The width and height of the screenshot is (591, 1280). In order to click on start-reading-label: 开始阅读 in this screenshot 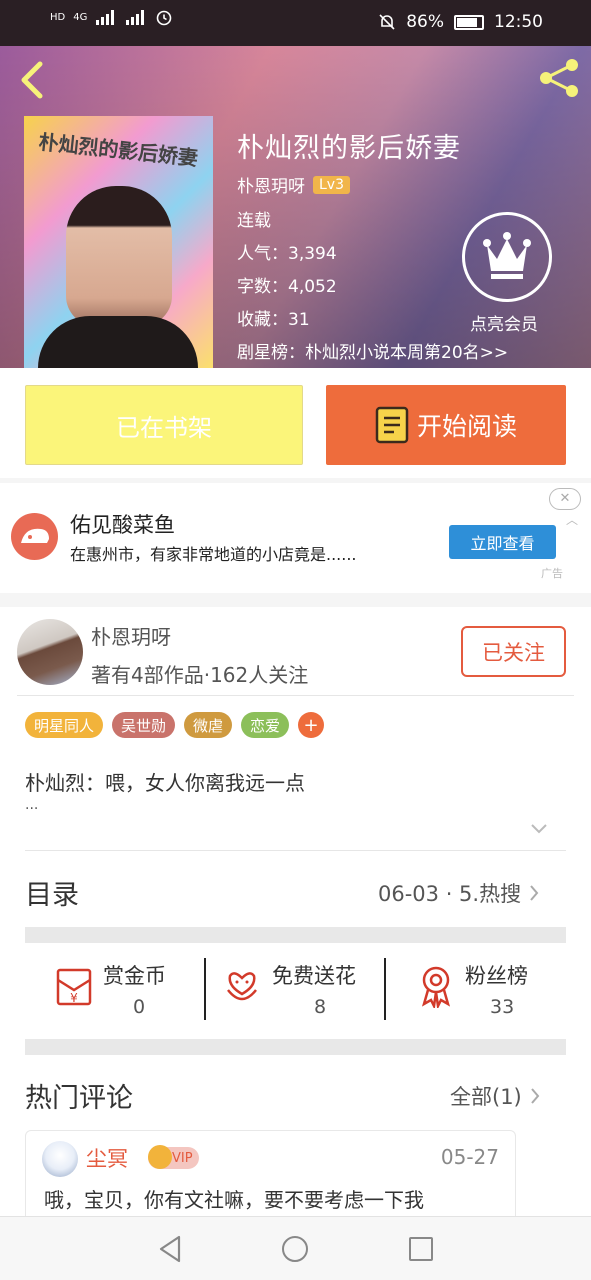, I will do `click(466, 426)`.